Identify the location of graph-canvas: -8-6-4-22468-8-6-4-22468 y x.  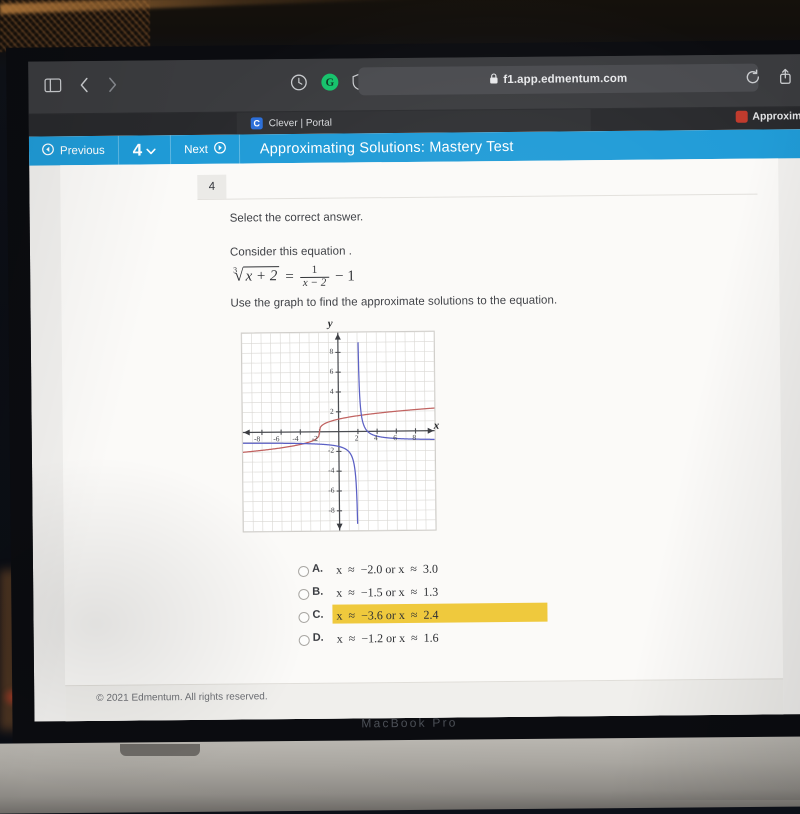
(338, 430).